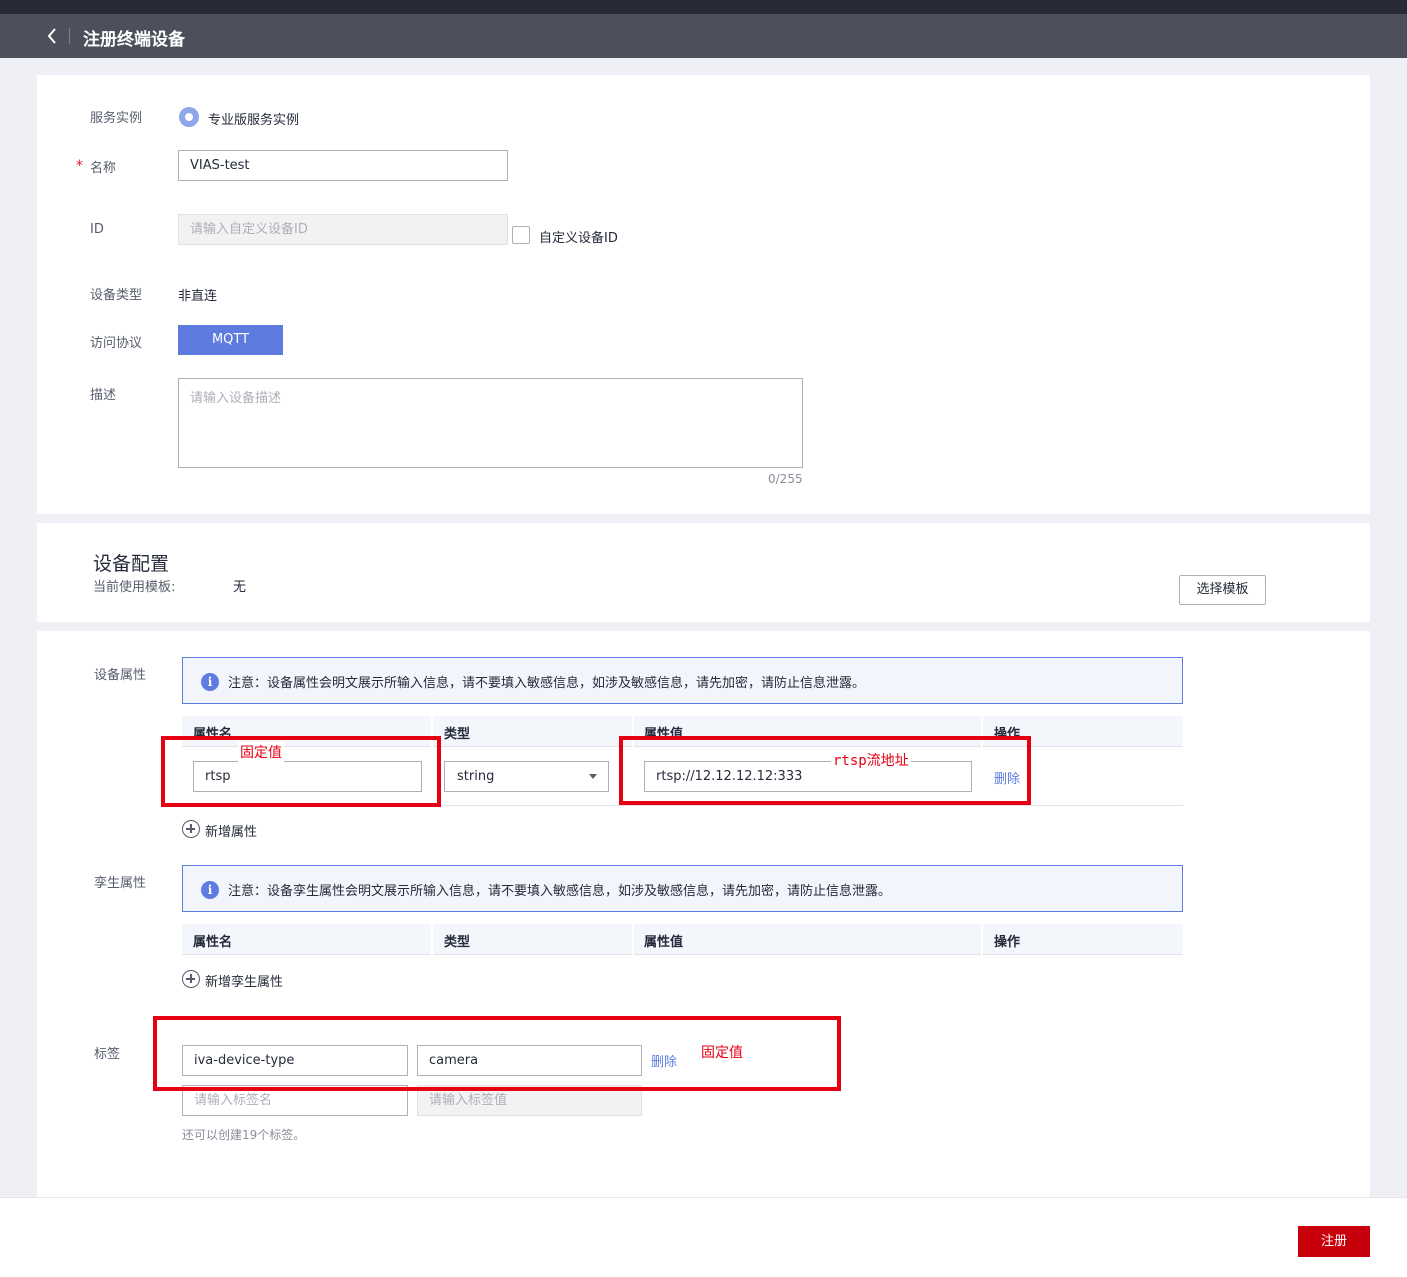 The height and width of the screenshot is (1277, 1407). I want to click on footer-bar: 注册, so click(703, 1237).